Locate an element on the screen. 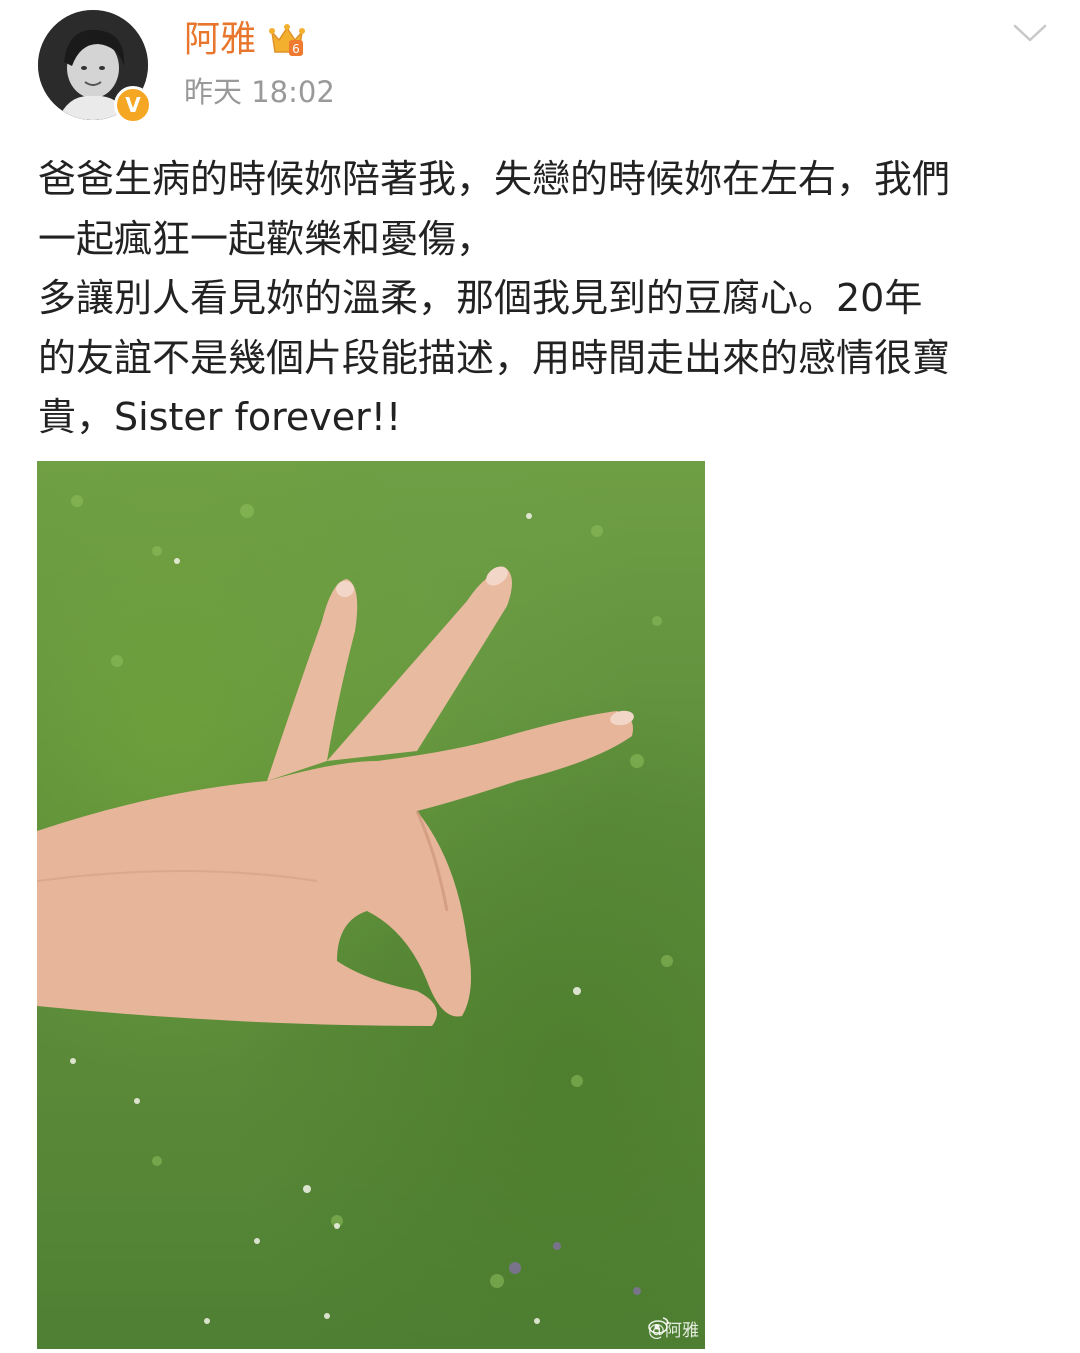 The width and height of the screenshot is (1080, 1353). chevron-down-icon is located at coordinates (1030, 33).